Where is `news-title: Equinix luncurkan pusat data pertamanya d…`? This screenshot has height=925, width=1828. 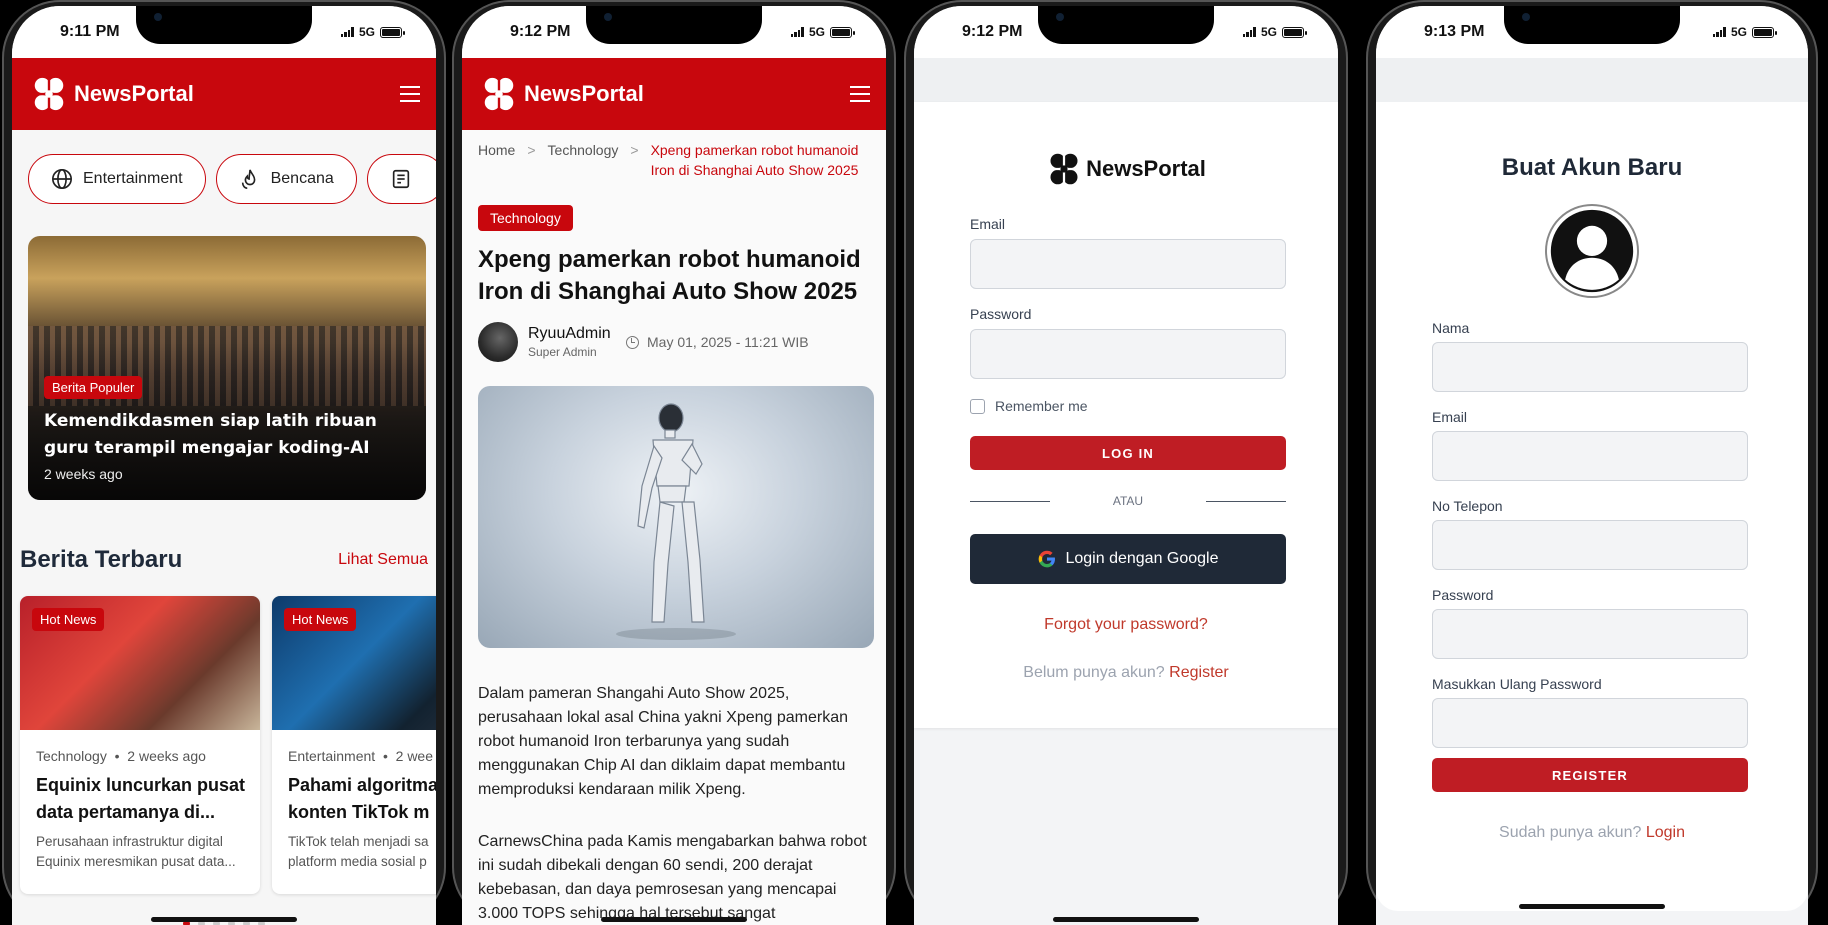
news-title: Equinix luncurkan pusat data pertamanya d… is located at coordinates (141, 798).